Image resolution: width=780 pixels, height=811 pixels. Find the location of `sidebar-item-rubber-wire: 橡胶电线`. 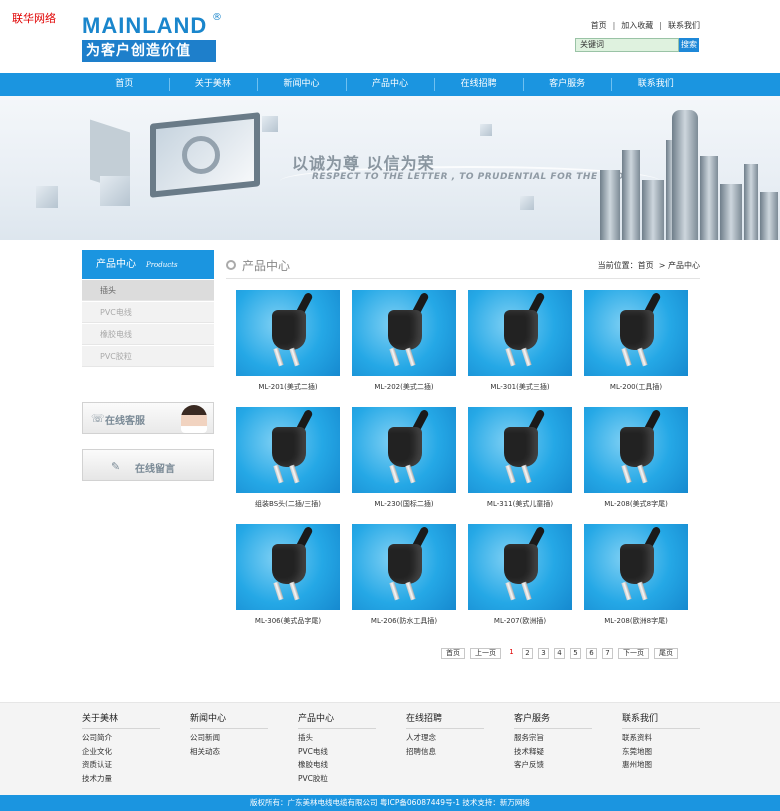

sidebar-item-rubber-wire: 橡胶电线 is located at coordinates (148, 334).